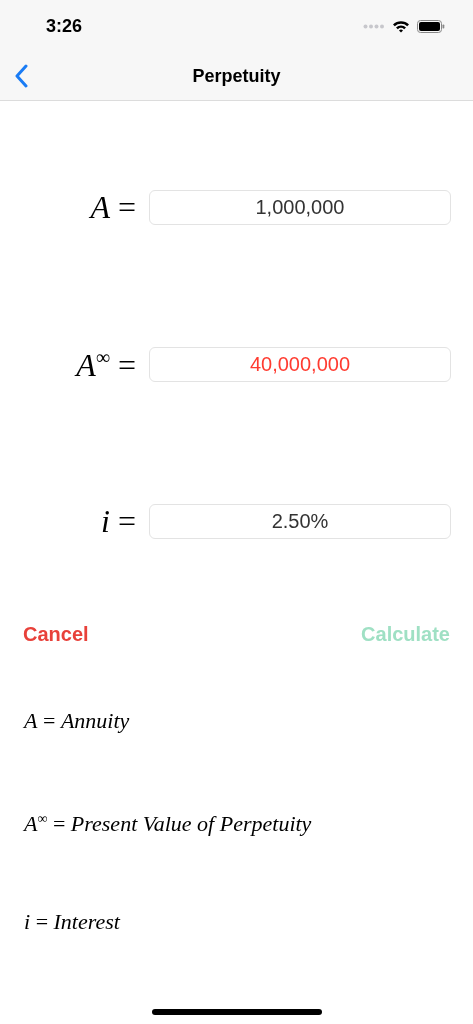 The image size is (473, 1024). I want to click on definition-text: A$^{∞}$ = Present Value of Perpetuity, so click(168, 824).